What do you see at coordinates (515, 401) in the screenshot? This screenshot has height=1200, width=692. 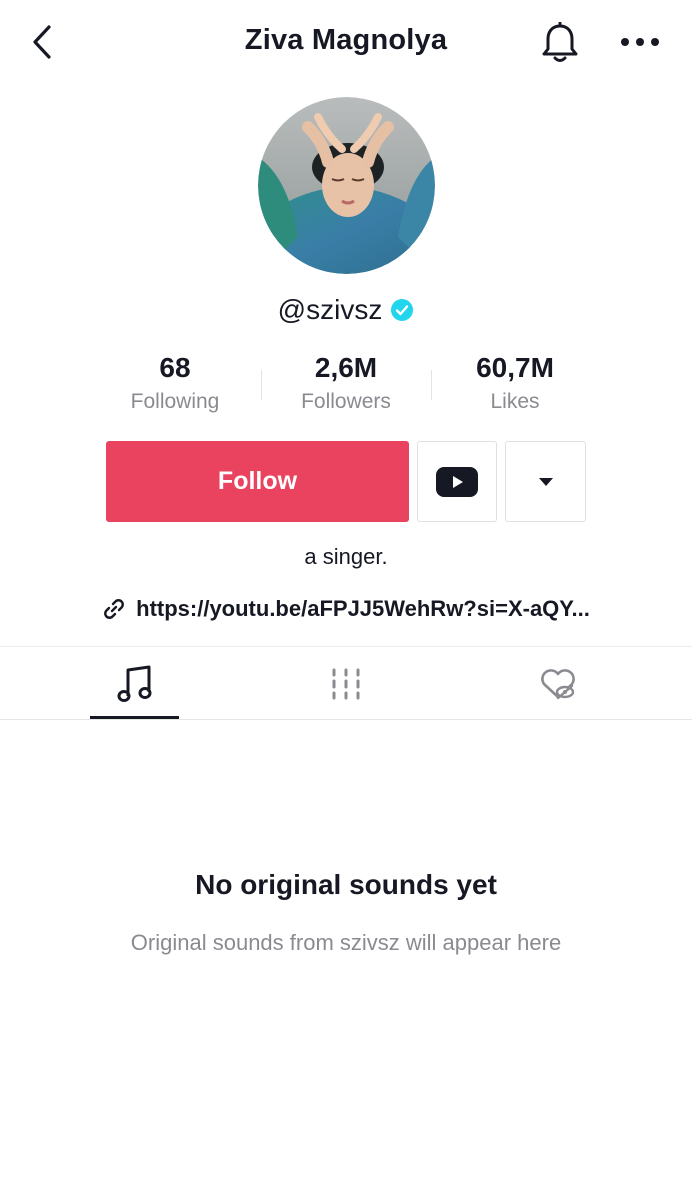 I see `stat-likes-label: Likes` at bounding box center [515, 401].